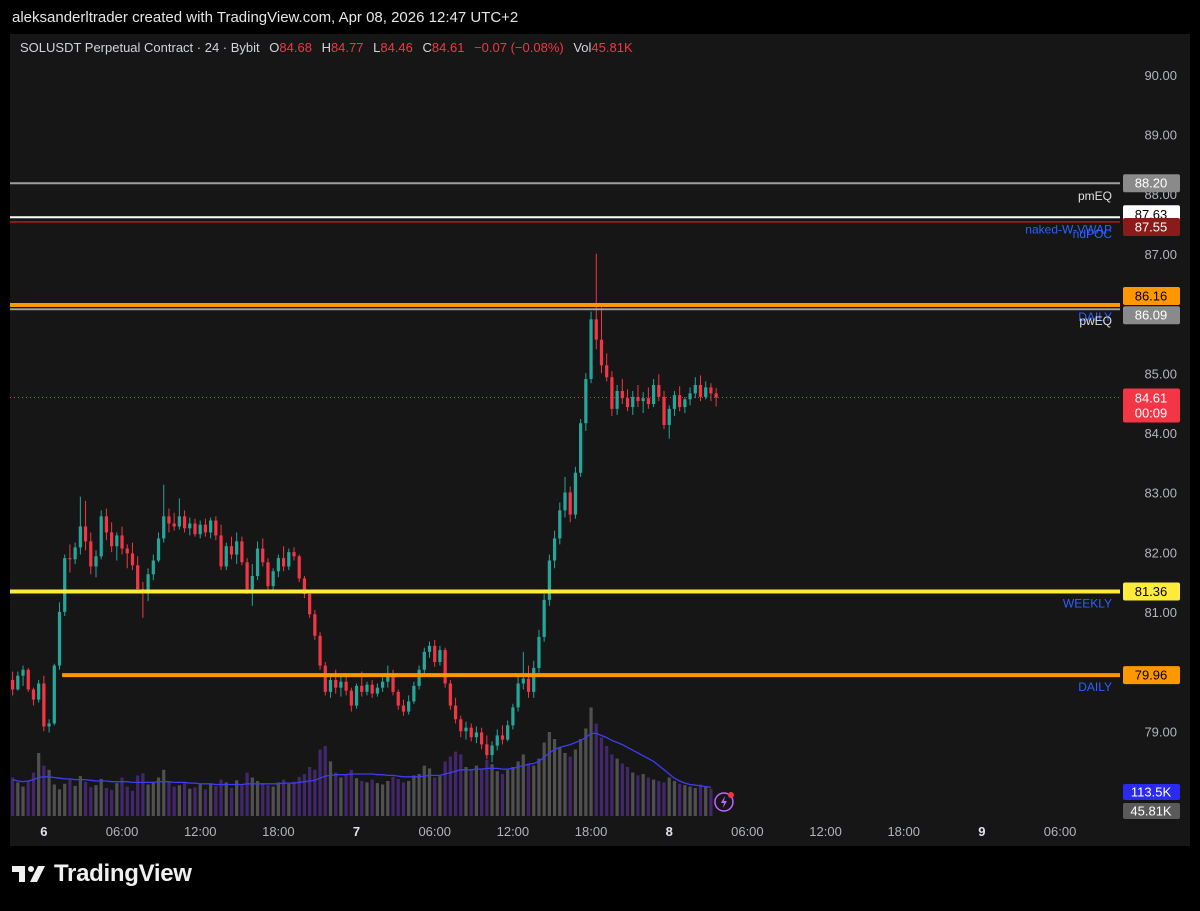 The width and height of the screenshot is (1200, 911). Describe the element at coordinates (1160, 75) in the screenshot. I see `y-tick-label: 90.00` at that location.